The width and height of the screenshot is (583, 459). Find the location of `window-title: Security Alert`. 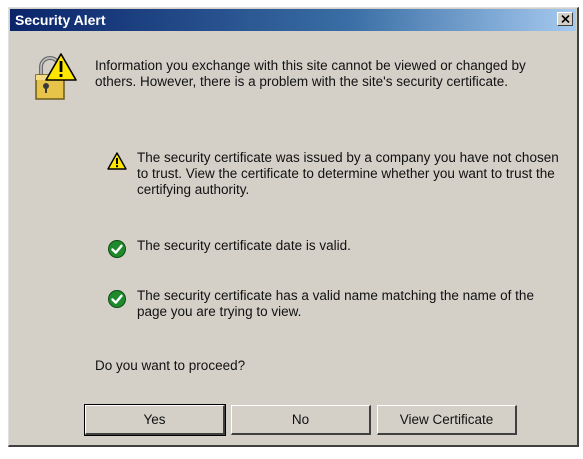

window-title: Security Alert is located at coordinates (60, 20).